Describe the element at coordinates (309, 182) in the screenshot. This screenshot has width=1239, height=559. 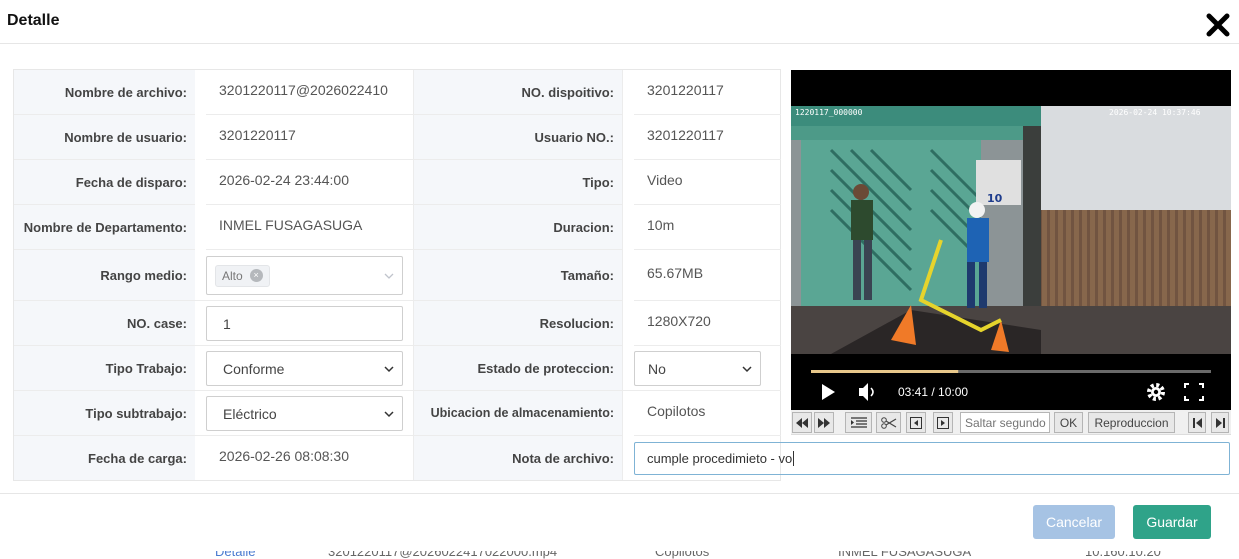
I see `trigger-date-value: 2026-02-24 23:44:00` at that location.